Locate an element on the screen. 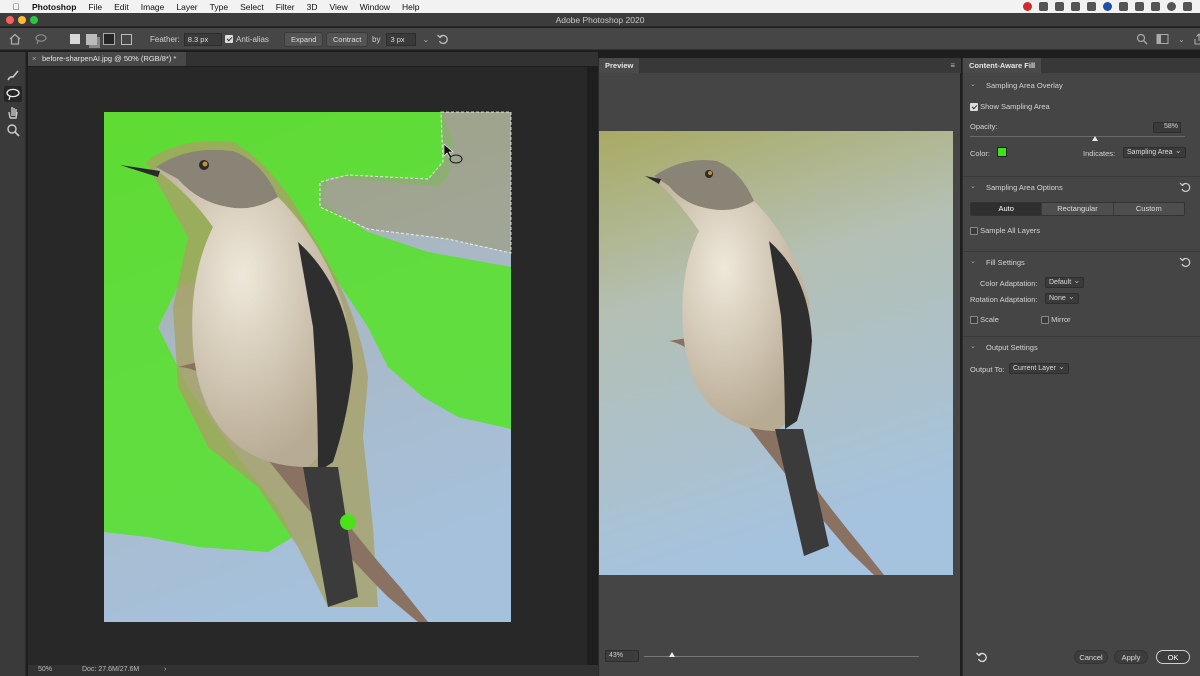 The image size is (1200, 676). expand-button: Expand is located at coordinates (304, 39).